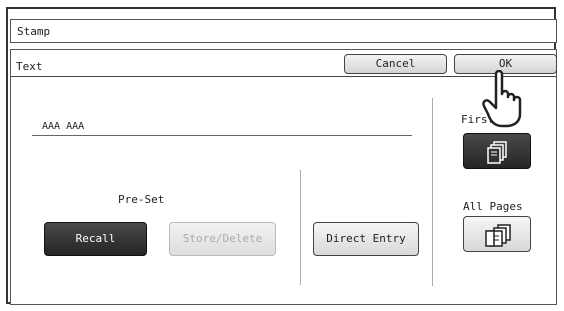  I want to click on pointing-hand-icon, so click(502, 99).